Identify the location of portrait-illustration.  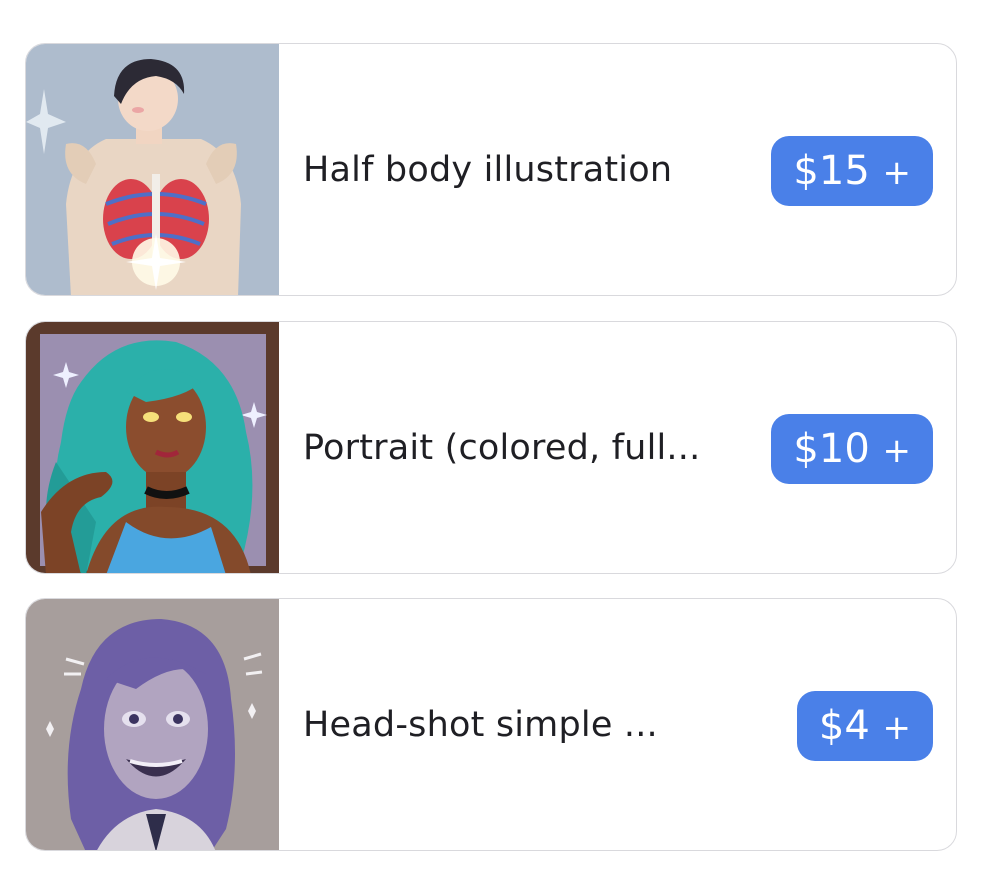
(152, 447).